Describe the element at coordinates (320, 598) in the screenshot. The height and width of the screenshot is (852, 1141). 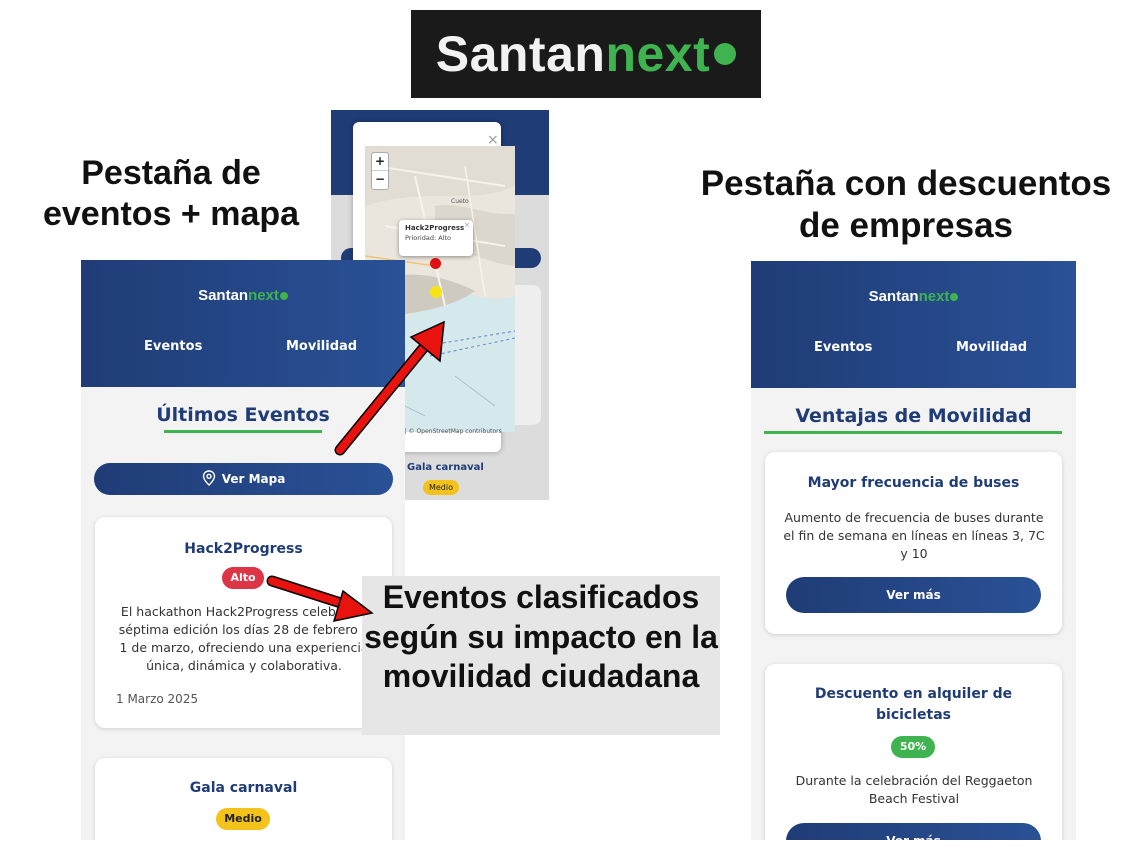
I see `arrow-to-caption-icon` at that location.